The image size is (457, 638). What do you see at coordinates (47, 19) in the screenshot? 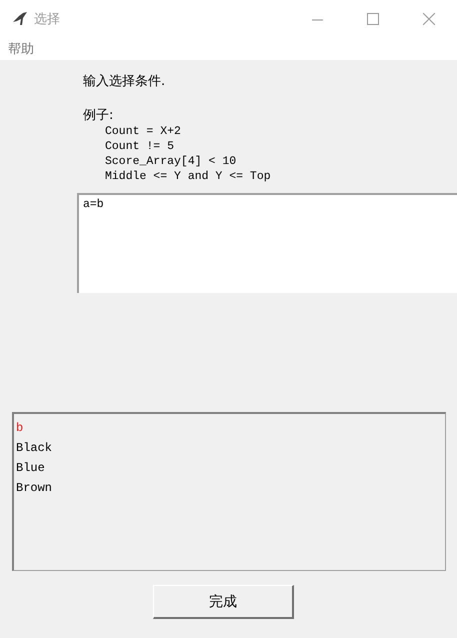
I see `window-title: 选择` at bounding box center [47, 19].